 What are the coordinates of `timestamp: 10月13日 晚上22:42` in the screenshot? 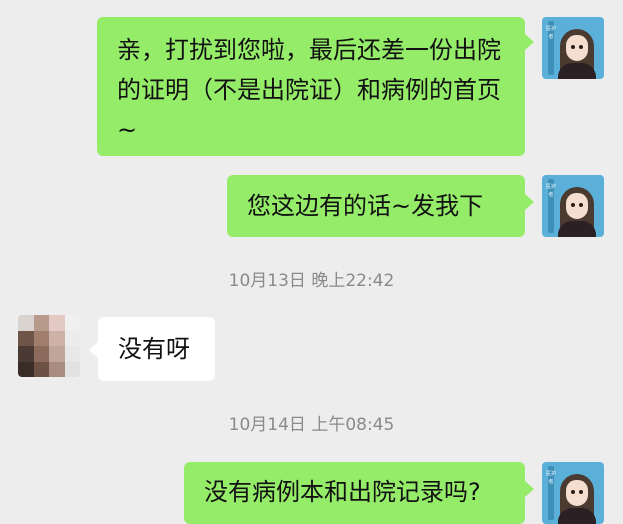 It's located at (311, 281).